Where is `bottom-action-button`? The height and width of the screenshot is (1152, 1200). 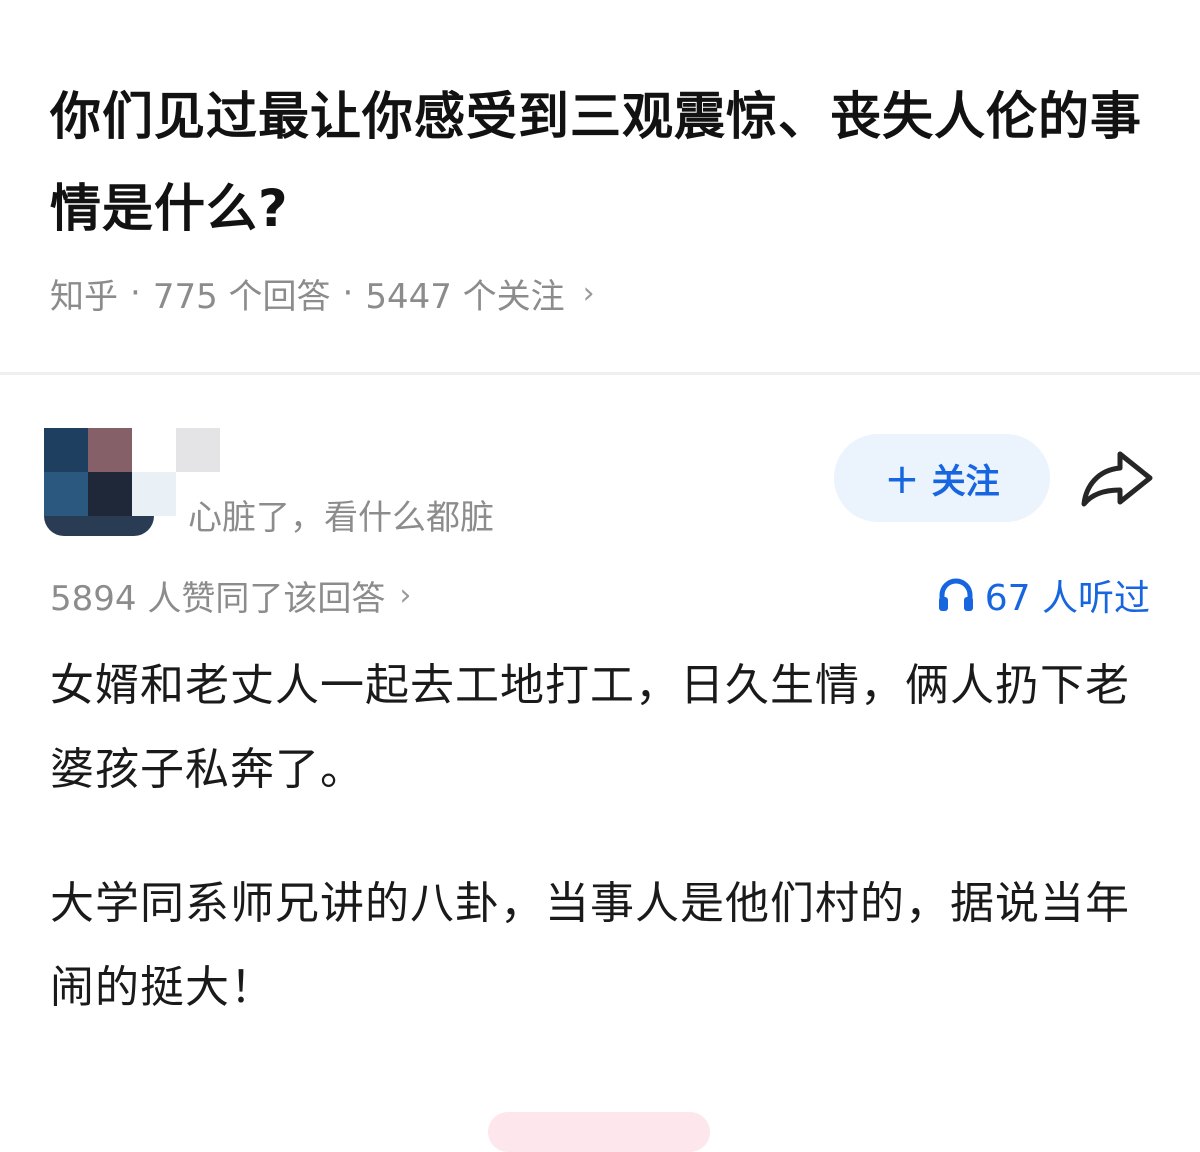
bottom-action-button is located at coordinates (599, 1132).